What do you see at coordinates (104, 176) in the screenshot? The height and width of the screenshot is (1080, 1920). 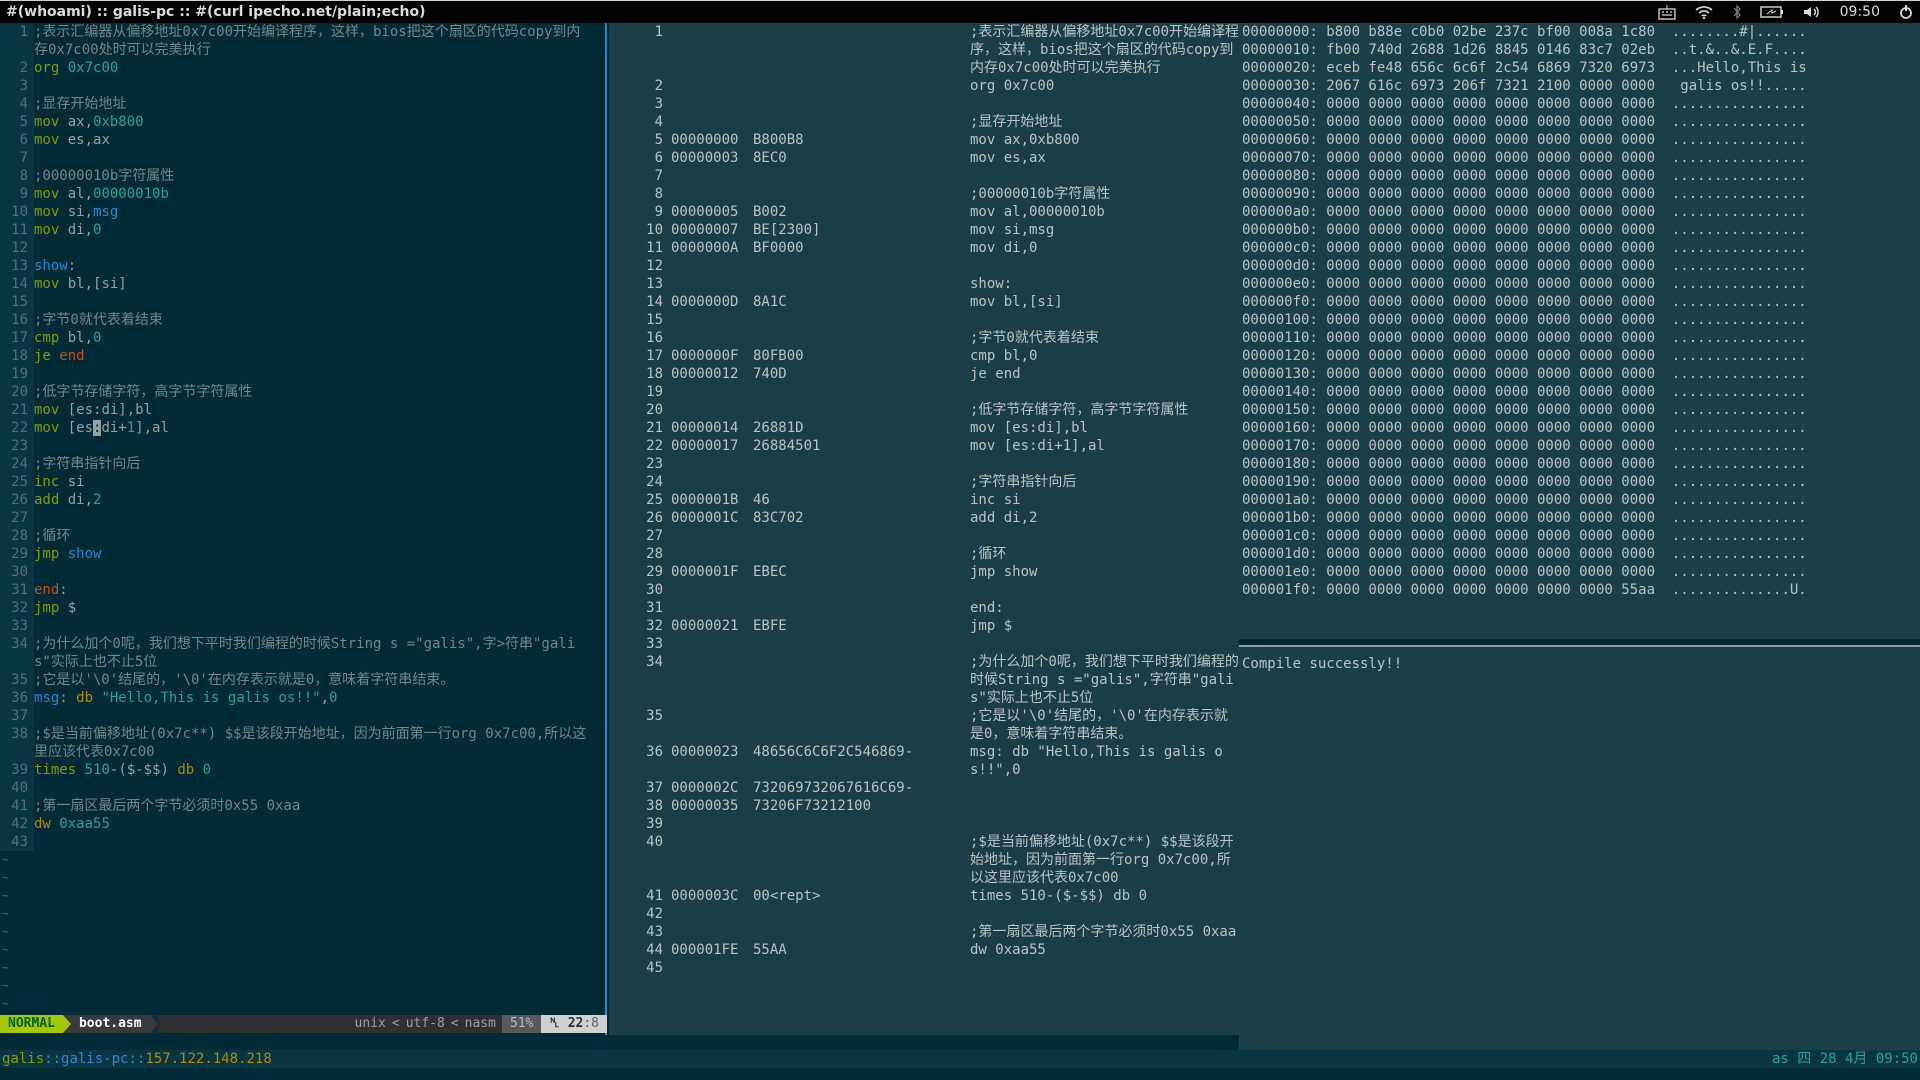 I see `code-token: ;00000010b字符属性` at bounding box center [104, 176].